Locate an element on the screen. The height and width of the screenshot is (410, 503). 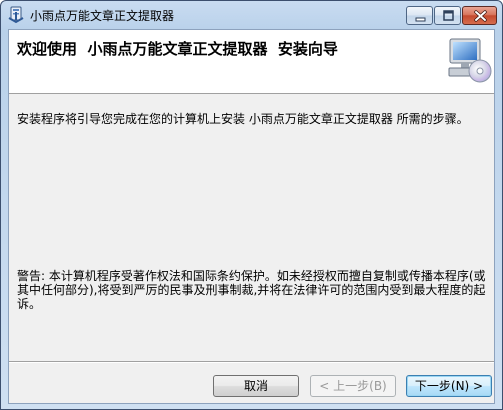
intro-text: 安装程序将引导您完成在您的计算机上安装 小雨点万能文章正文提取器 所需的步骤。 is located at coordinates (243, 119).